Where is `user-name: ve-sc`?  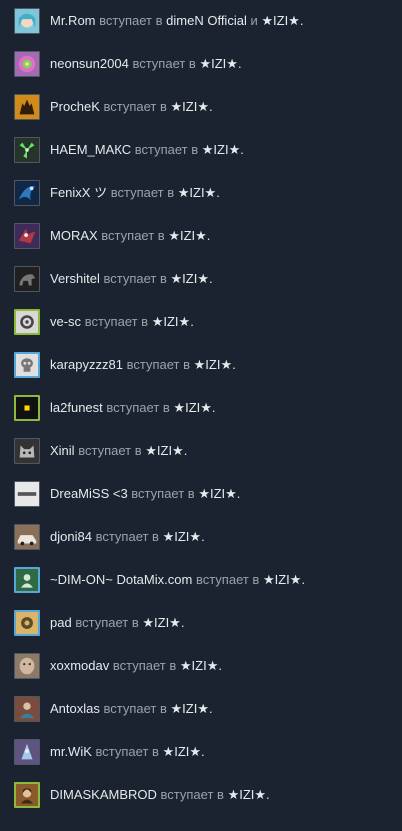 user-name: ve-sc is located at coordinates (65, 321).